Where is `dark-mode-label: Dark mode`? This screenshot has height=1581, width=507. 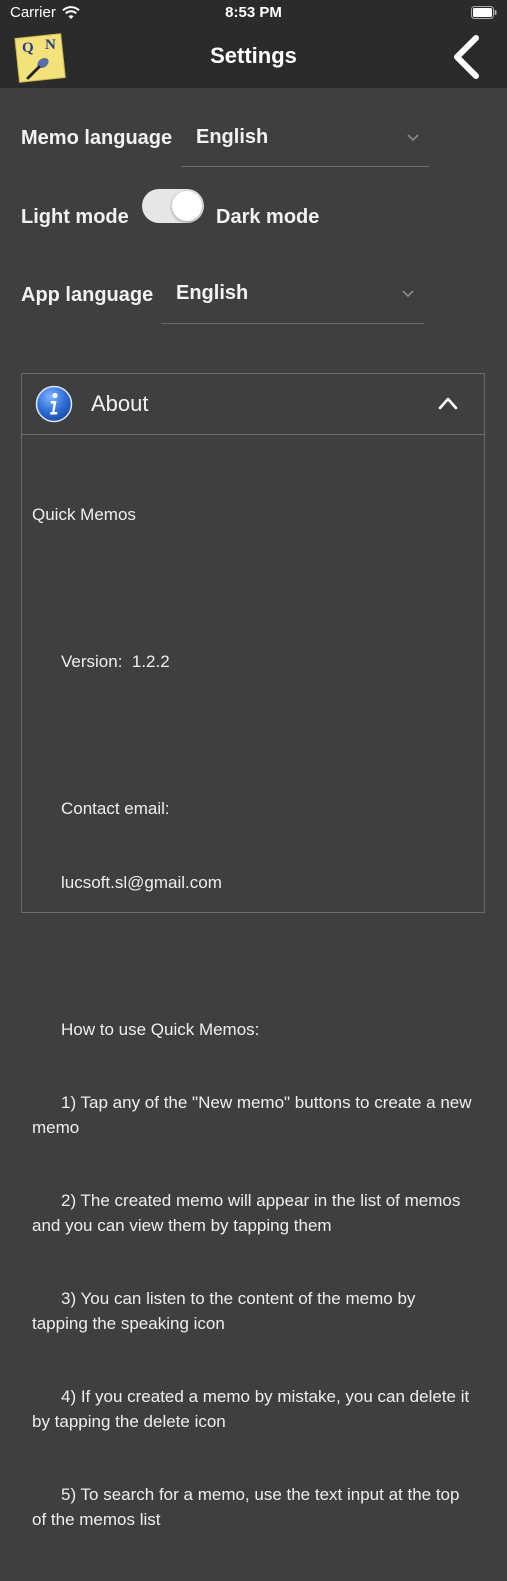 dark-mode-label: Dark mode is located at coordinates (268, 217).